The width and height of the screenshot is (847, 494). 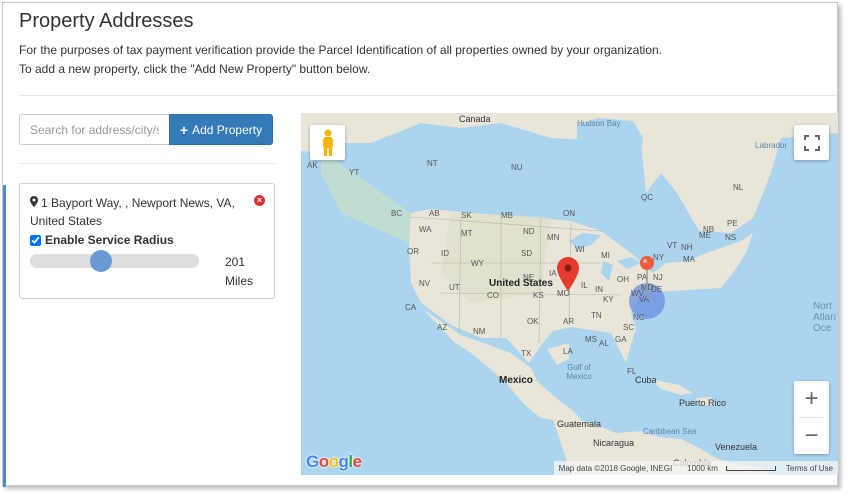 What do you see at coordinates (569, 321) in the screenshot?
I see `map-state-label-ar: AR` at bounding box center [569, 321].